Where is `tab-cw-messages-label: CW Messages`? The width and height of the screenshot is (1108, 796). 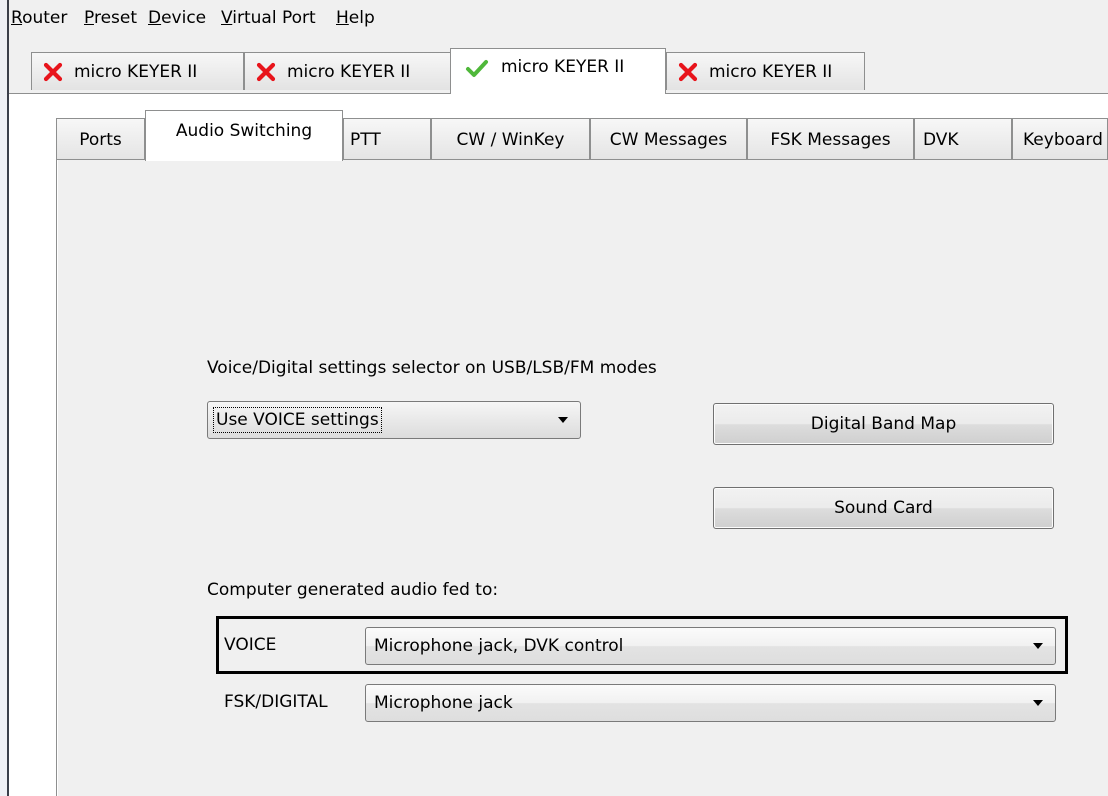
tab-cw-messages-label: CW Messages is located at coordinates (668, 139).